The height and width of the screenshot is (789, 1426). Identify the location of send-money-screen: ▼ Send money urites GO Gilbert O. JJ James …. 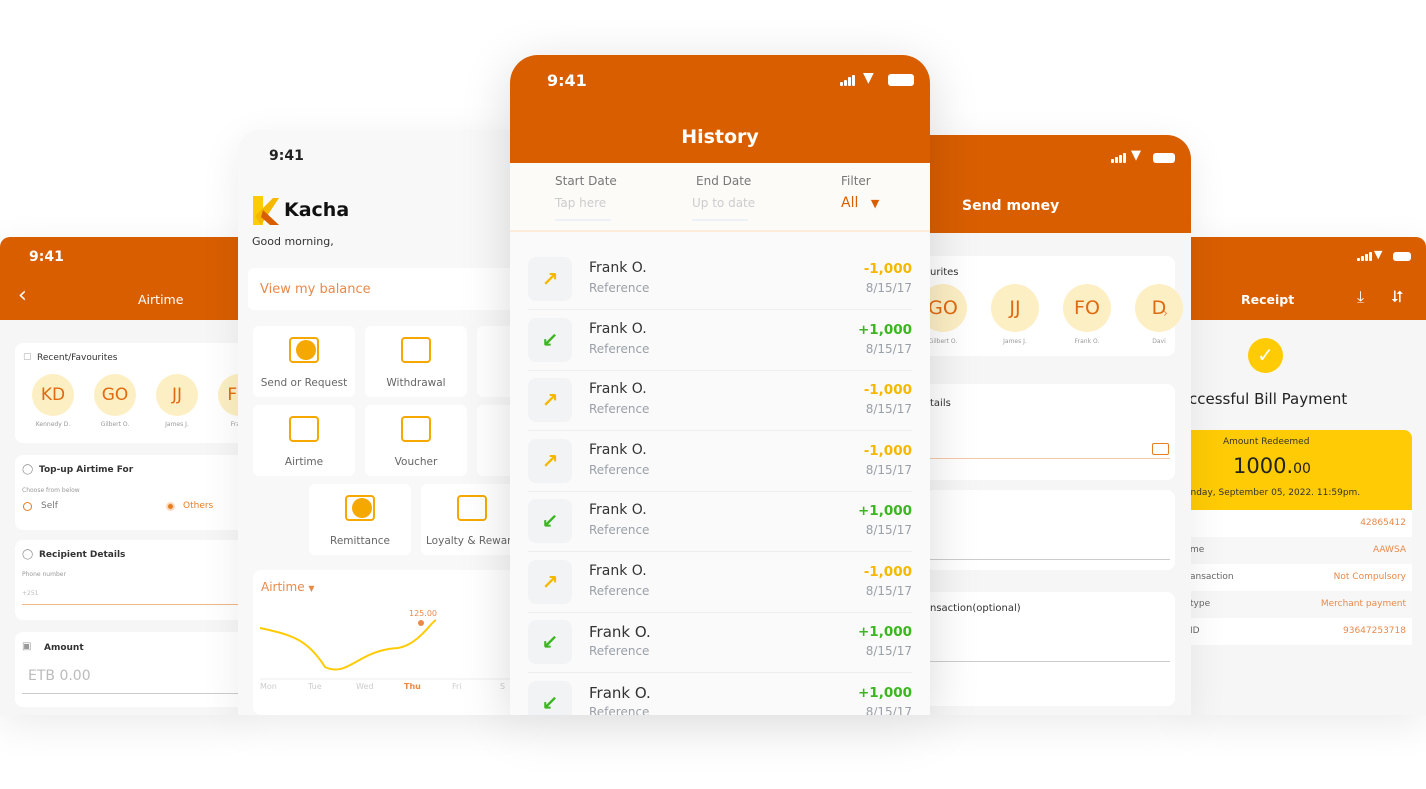
(1058, 425).